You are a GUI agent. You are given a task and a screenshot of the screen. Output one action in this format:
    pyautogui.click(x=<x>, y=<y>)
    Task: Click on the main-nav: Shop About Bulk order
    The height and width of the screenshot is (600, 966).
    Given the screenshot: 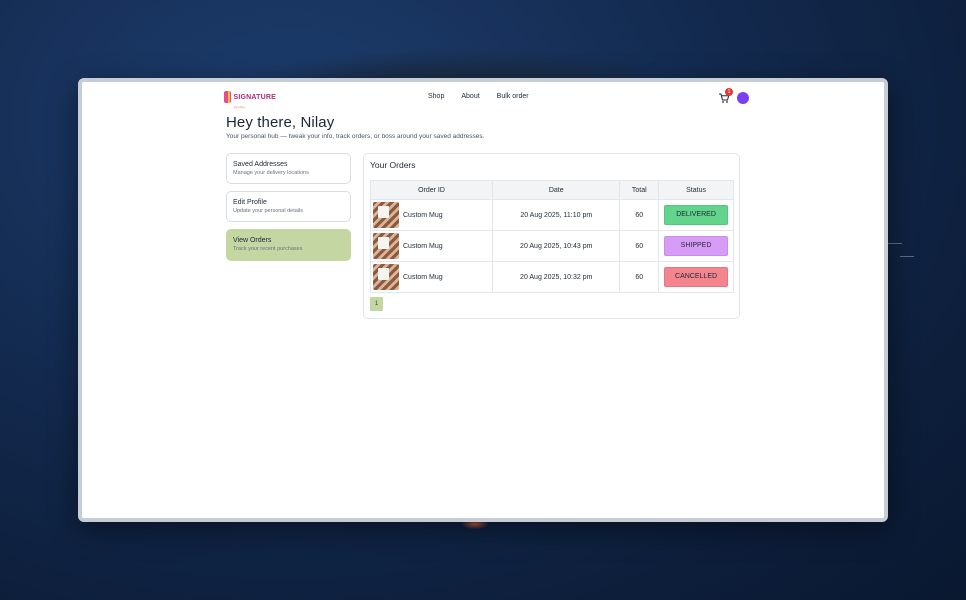 What is the action you would take?
    pyautogui.click(x=478, y=96)
    